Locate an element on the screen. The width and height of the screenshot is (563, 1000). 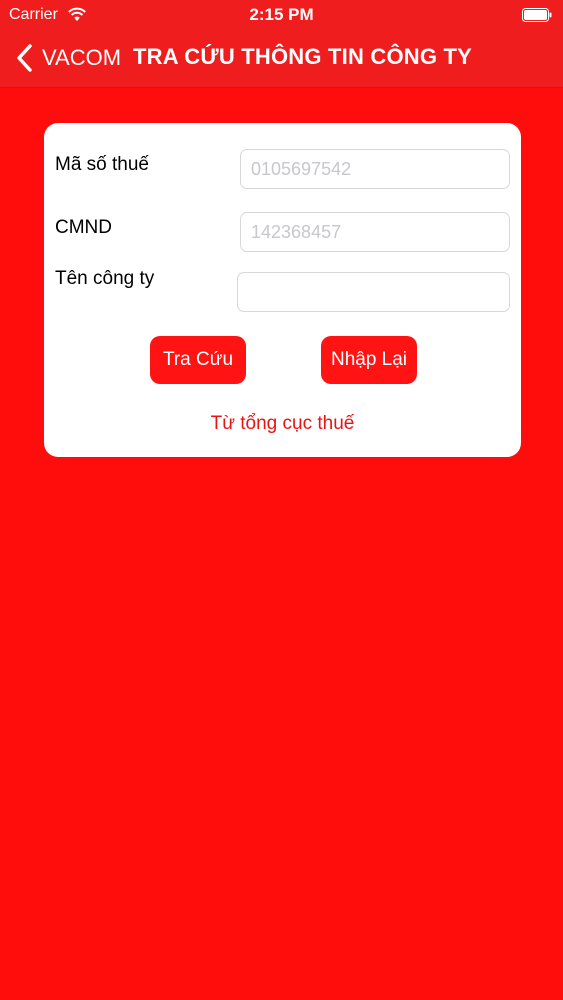
tax-code-input is located at coordinates (375, 169).